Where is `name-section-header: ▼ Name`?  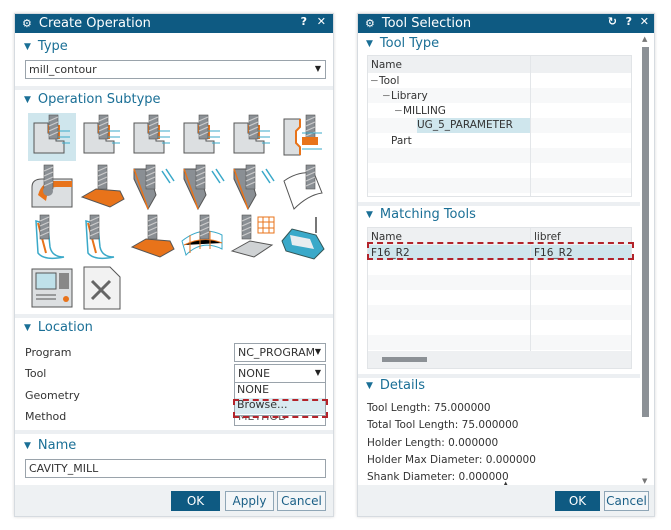 name-section-header: ▼ Name is located at coordinates (50, 445).